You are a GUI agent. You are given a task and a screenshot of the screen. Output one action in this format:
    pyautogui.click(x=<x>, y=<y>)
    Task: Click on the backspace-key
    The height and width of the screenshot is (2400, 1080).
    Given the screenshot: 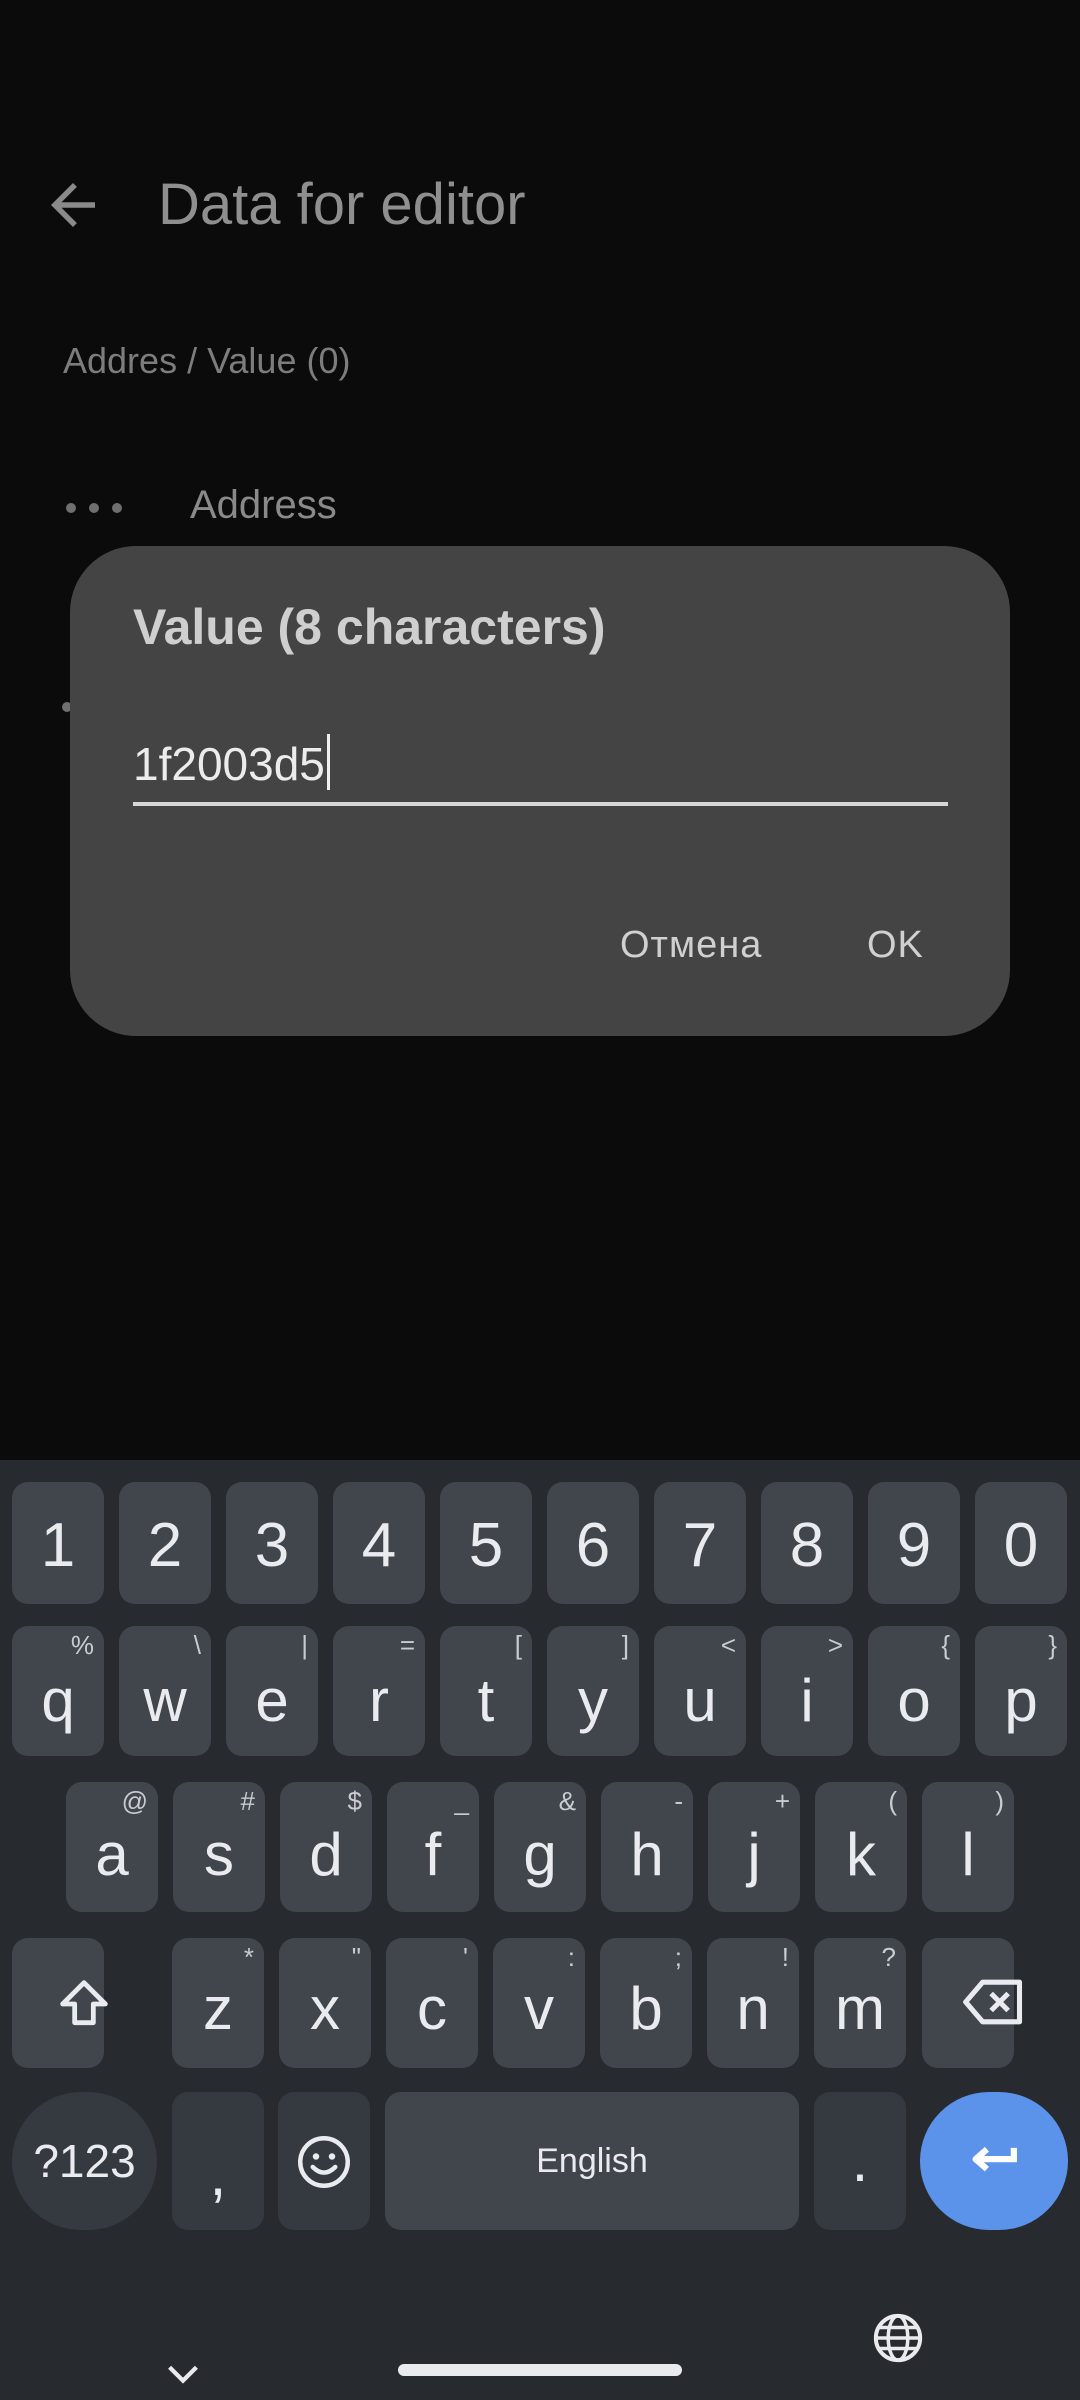 What is the action you would take?
    pyautogui.click(x=972, y=2003)
    